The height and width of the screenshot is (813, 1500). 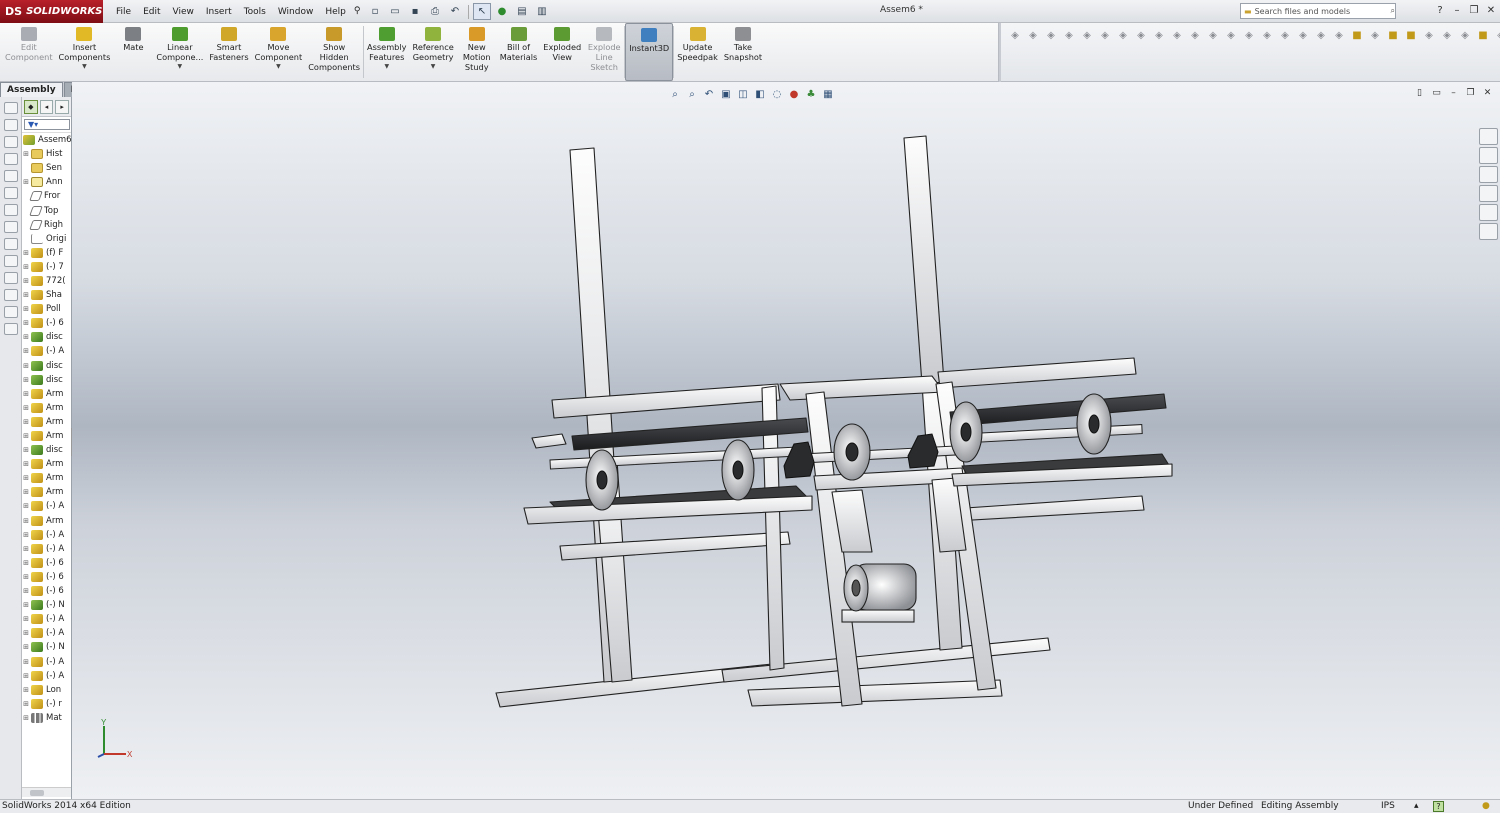 What do you see at coordinates (46, 182) in the screenshot?
I see `tree-item: ⊞ Ann` at bounding box center [46, 182].